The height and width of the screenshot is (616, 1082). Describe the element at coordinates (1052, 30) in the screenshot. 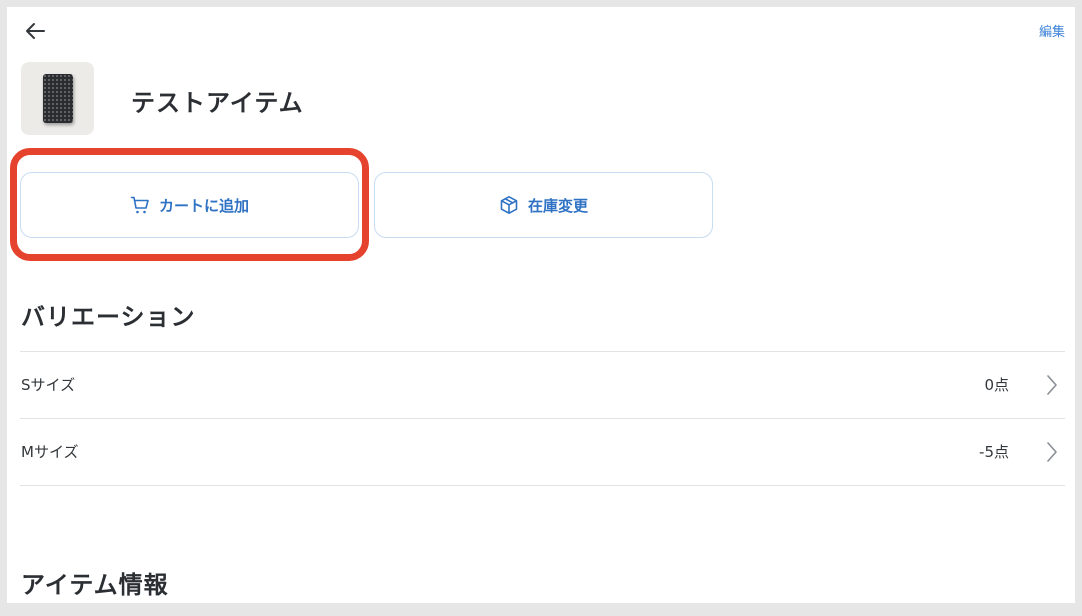

I see `edit-link: 編集` at that location.